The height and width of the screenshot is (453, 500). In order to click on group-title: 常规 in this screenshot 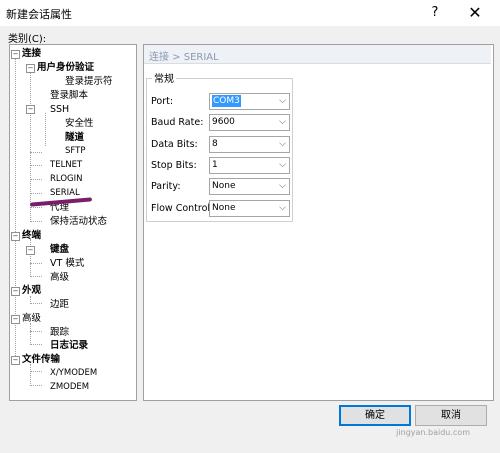, I will do `click(164, 77)`.